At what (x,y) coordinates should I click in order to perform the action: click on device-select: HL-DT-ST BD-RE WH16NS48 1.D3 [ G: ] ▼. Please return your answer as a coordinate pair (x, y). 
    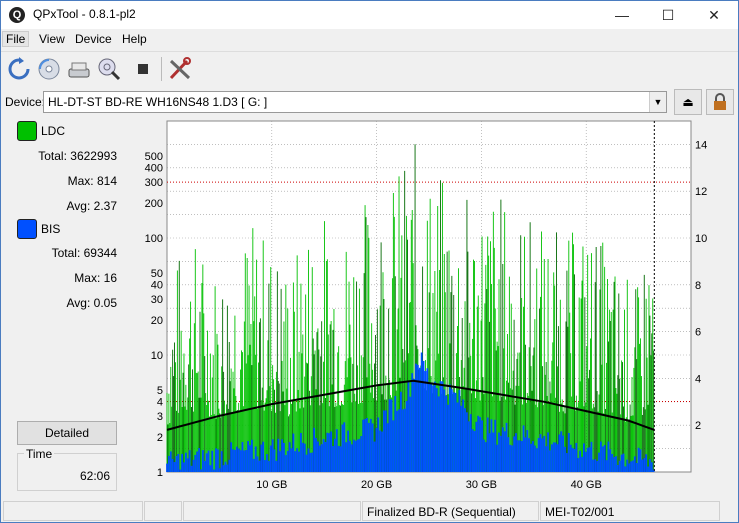
    Looking at the image, I should click on (355, 102).